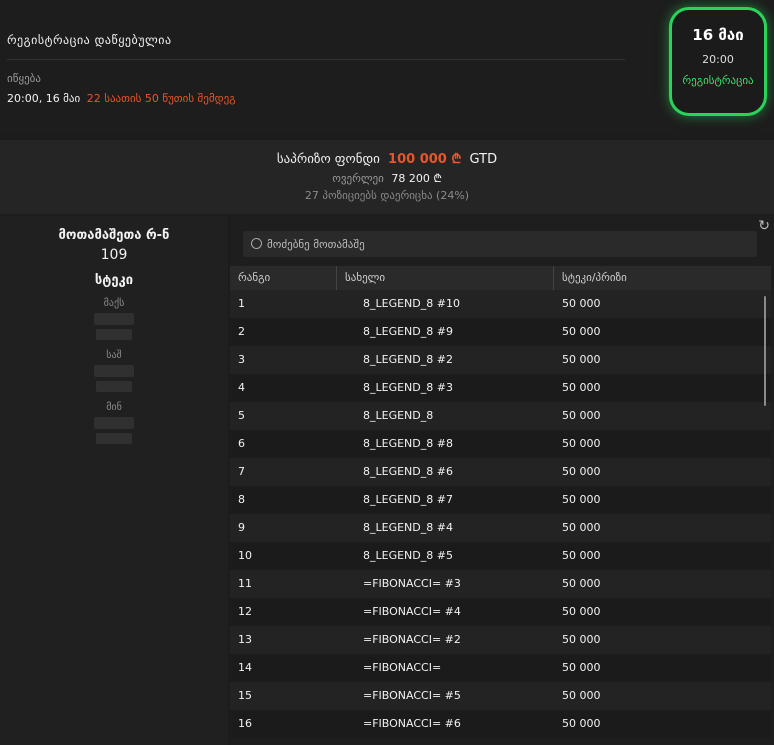 Image resolution: width=774 pixels, height=745 pixels. Describe the element at coordinates (411, 303) in the screenshot. I see `row-player-name: 8_LEGEND_8 #10` at that location.